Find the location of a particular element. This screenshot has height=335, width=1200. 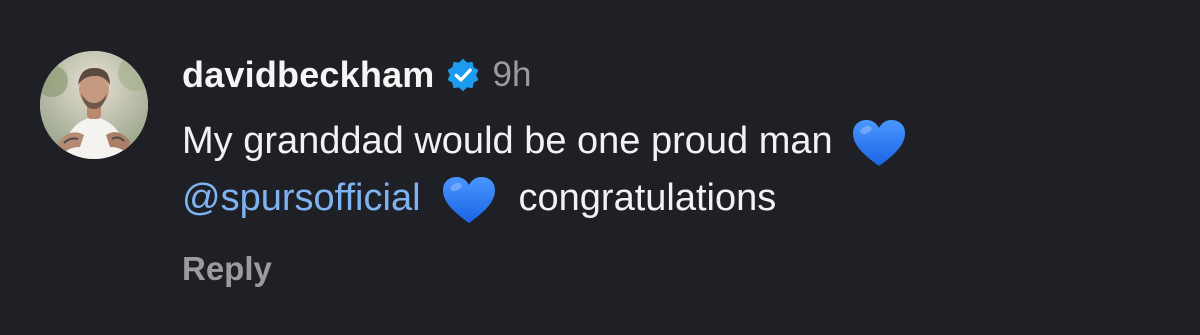

comment-header: davidbeckham 9h is located at coordinates (356, 75).